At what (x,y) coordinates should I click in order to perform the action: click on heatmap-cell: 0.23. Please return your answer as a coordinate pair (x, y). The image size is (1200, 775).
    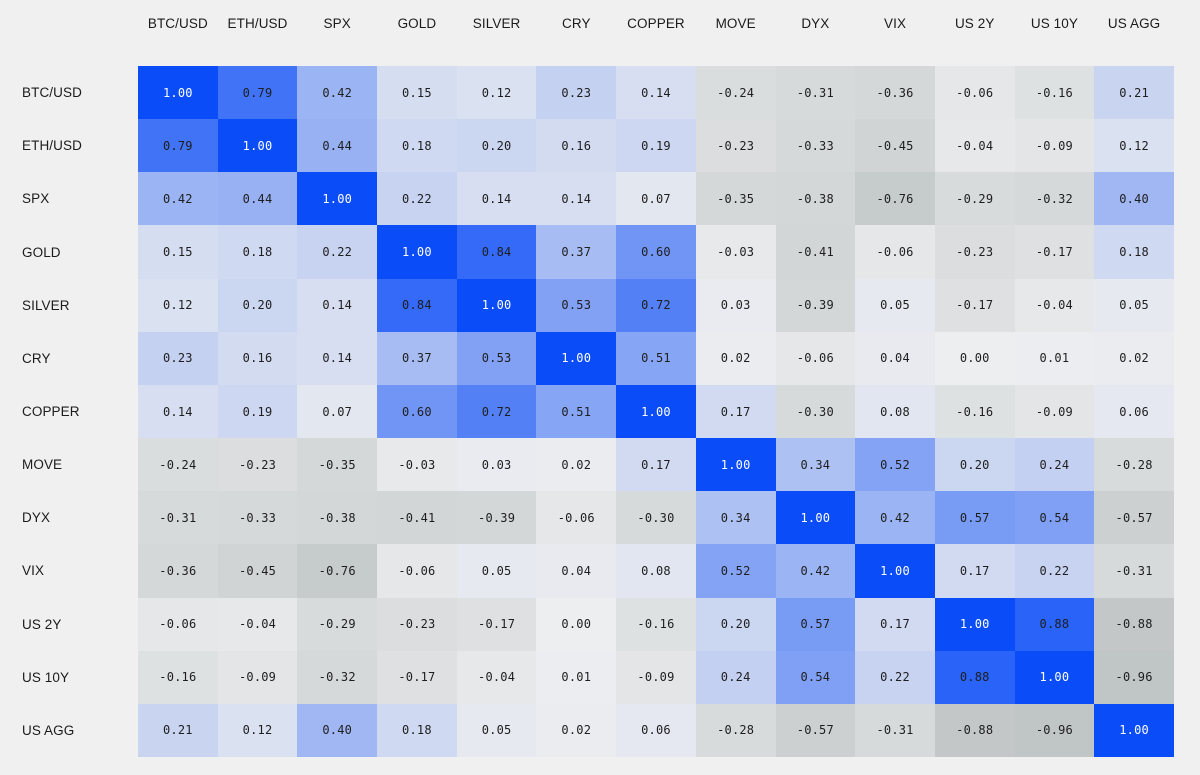
    Looking at the image, I should click on (576, 93).